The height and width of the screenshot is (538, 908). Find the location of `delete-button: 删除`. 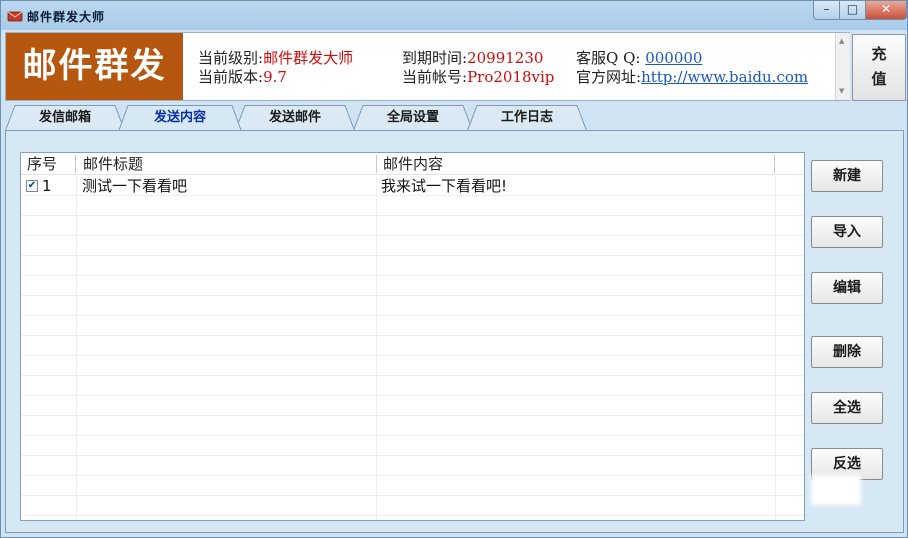

delete-button: 删除 is located at coordinates (847, 352).